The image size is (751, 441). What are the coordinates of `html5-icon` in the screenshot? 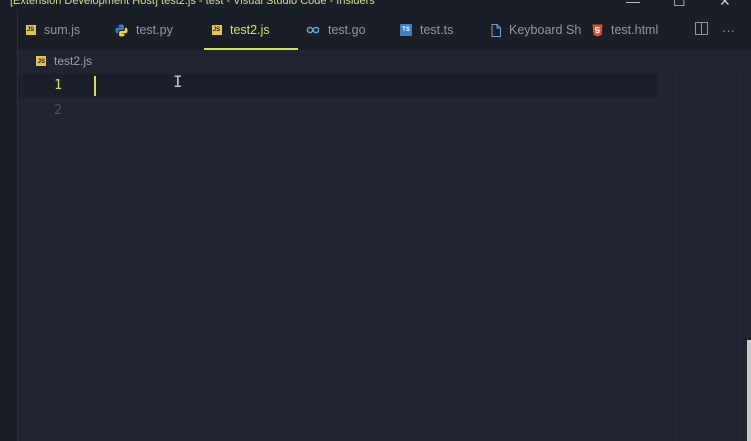 It's located at (597, 30).